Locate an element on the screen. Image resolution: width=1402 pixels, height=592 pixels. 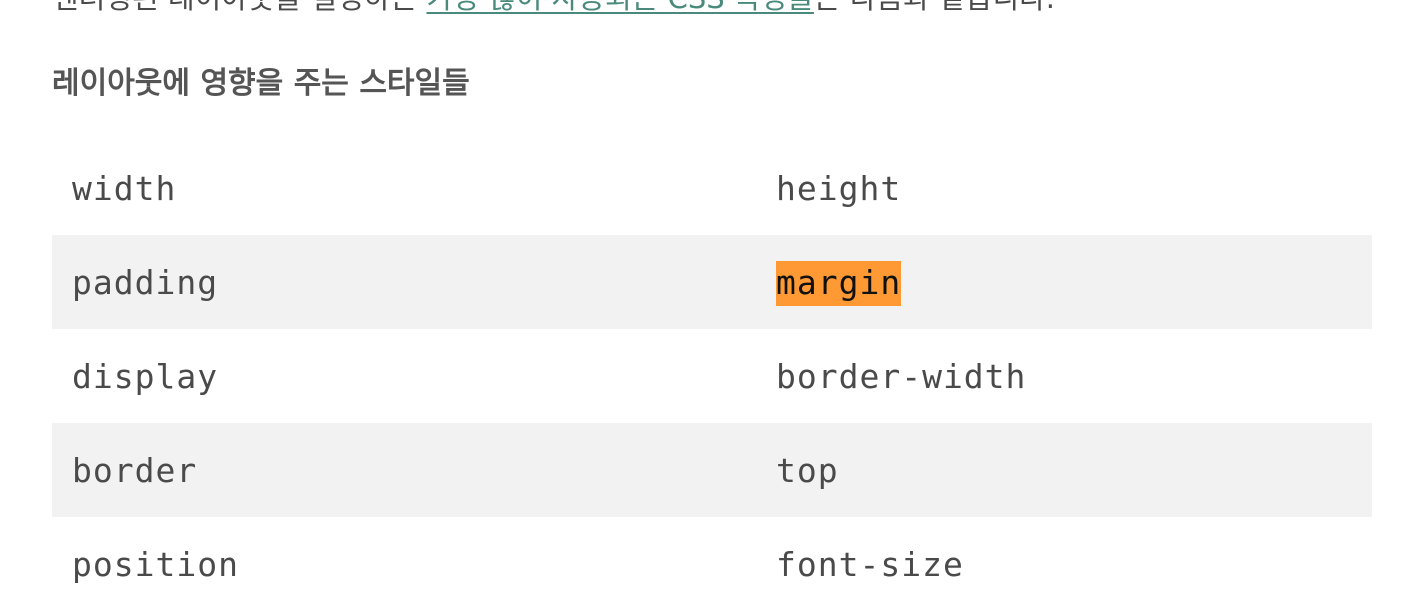
table-cell: font-size is located at coordinates (870, 564).